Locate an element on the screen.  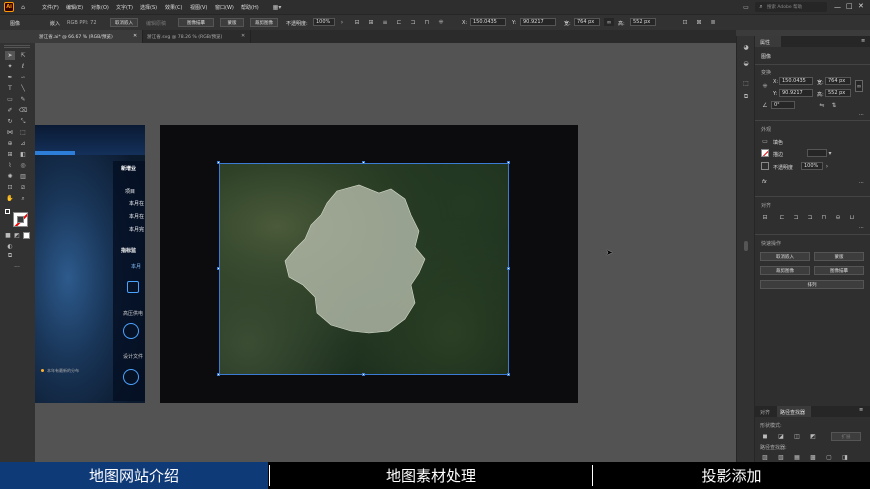
home-icon: ⌂ is located at coordinates (23, 7).